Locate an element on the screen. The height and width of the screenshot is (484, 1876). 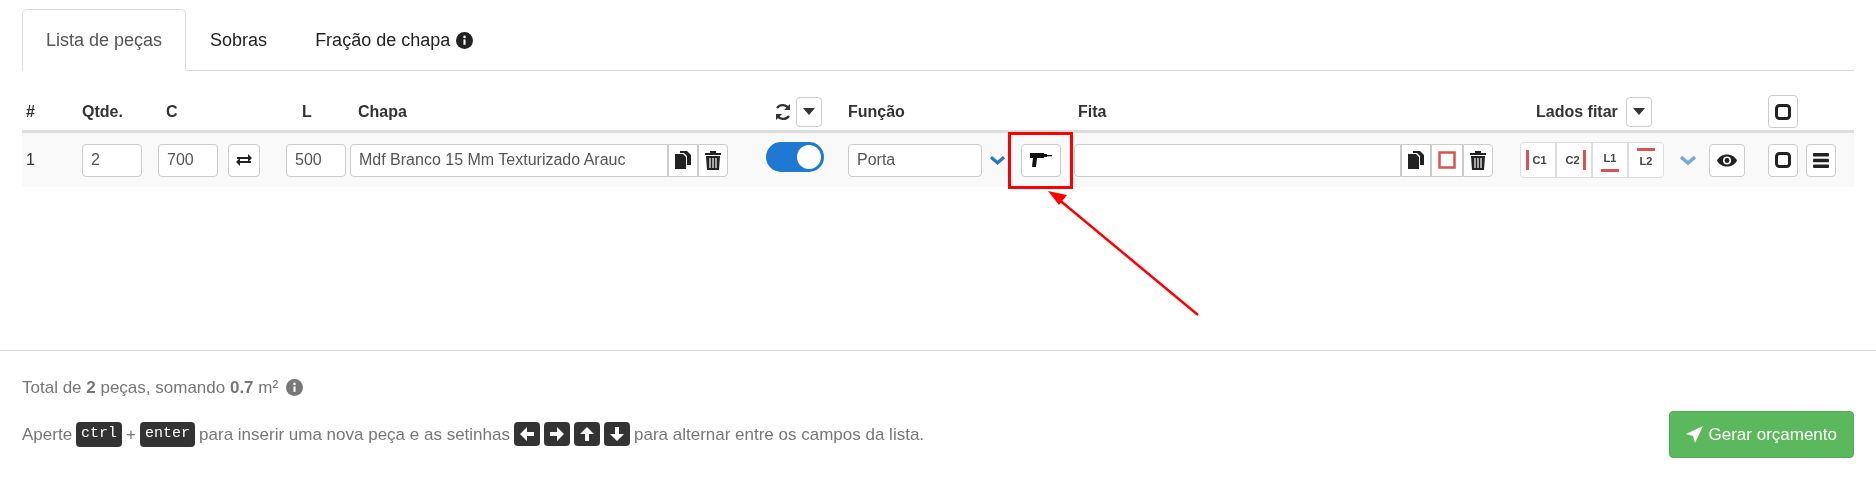
tab: Sobras is located at coordinates (239, 40).